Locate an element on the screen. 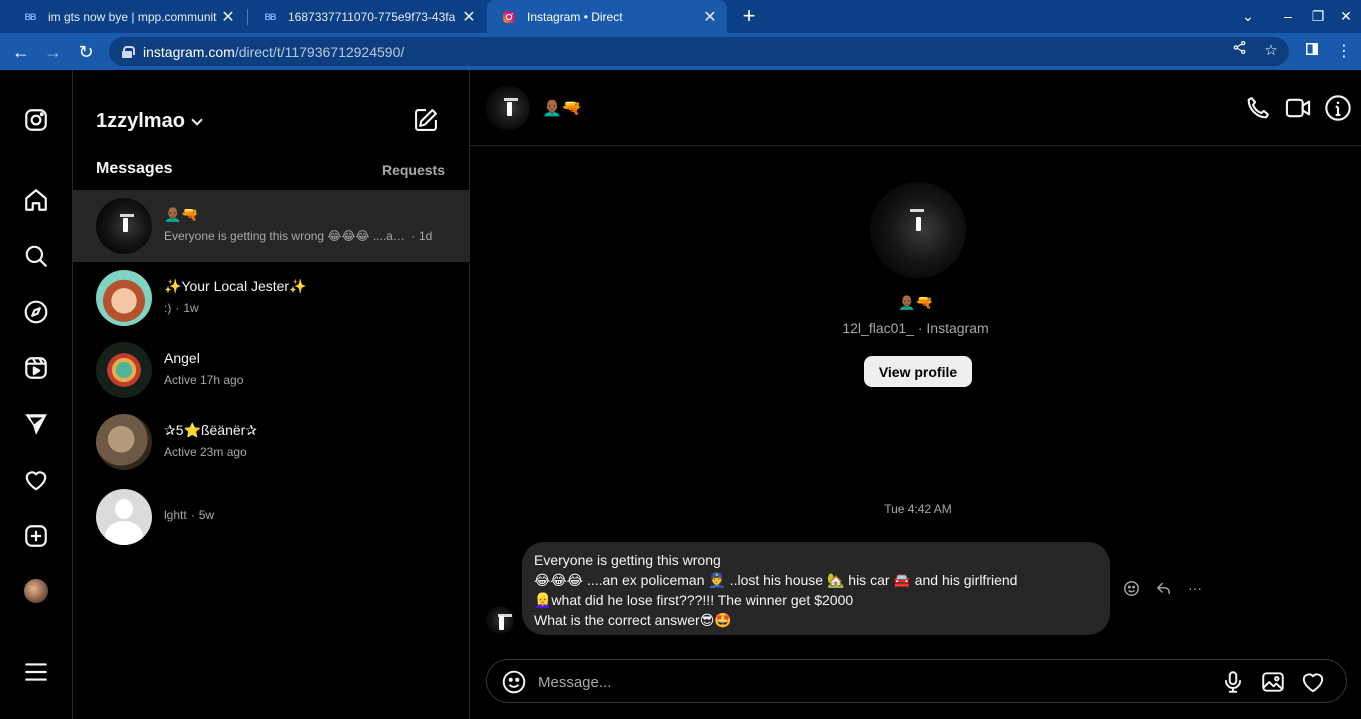 This screenshot has width=1361, height=719. reply-icon is located at coordinates (1163, 588).